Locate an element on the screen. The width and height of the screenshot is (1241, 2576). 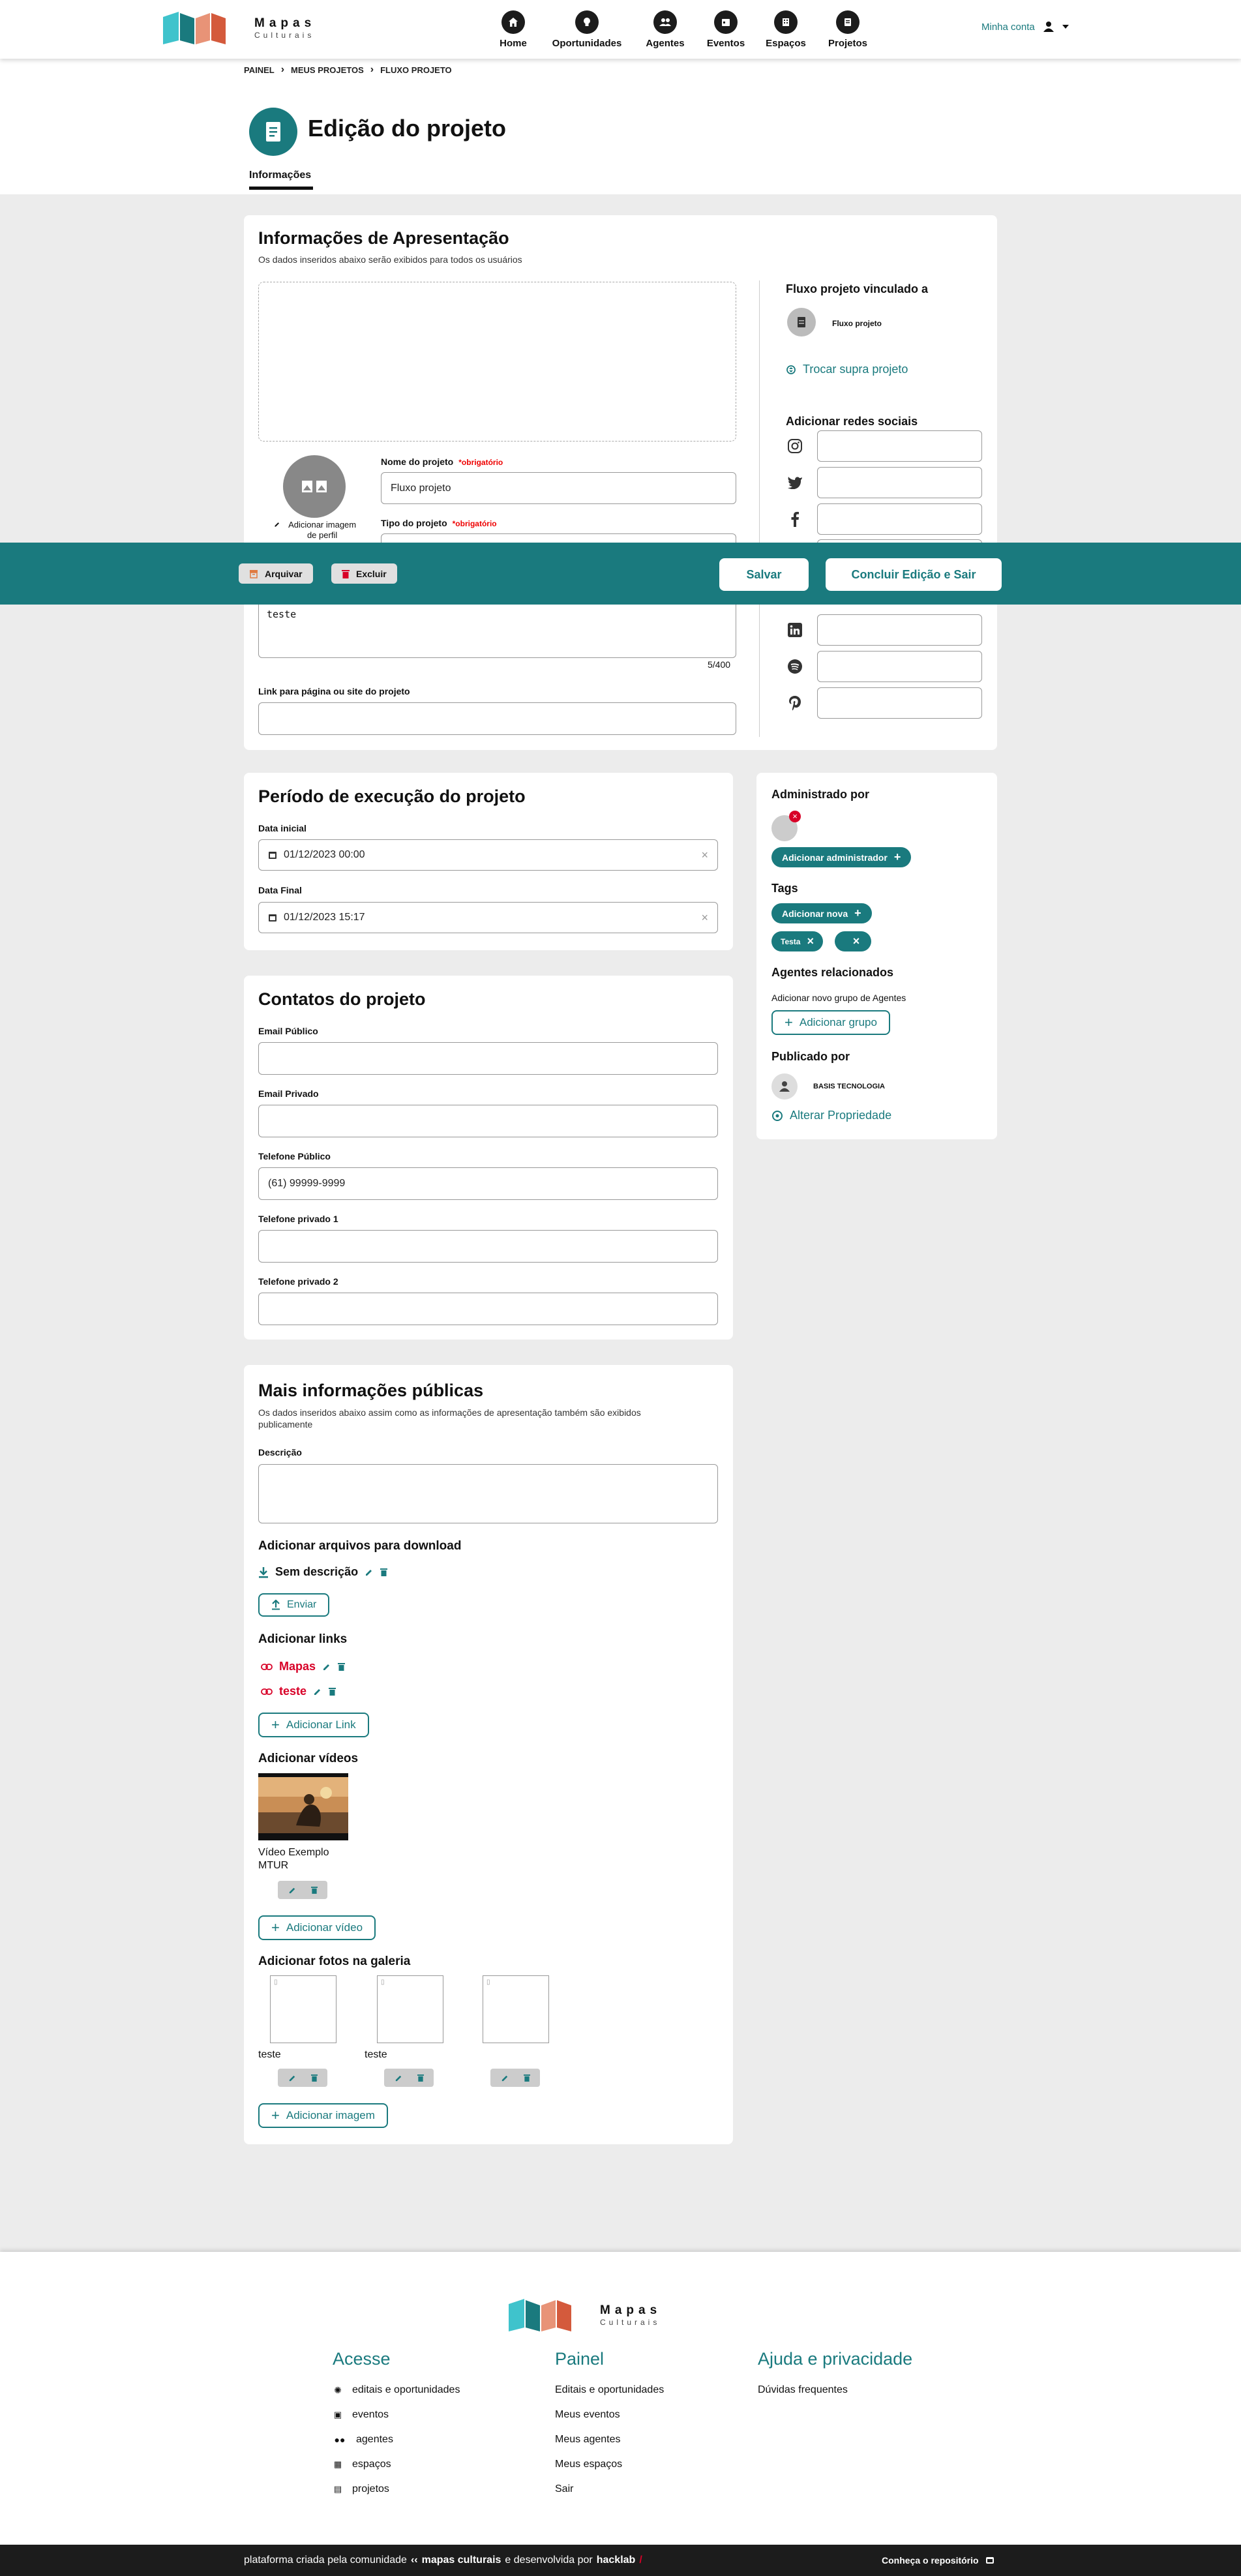
footer-link: ▦ espaços is located at coordinates (362, 2464).